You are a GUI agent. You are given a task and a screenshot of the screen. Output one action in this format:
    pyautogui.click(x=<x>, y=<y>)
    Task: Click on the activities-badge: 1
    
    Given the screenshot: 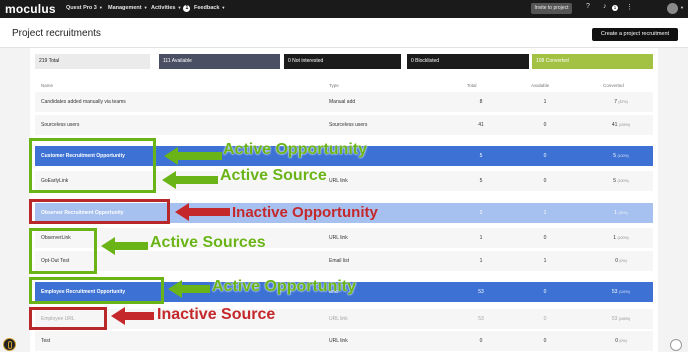 What is the action you would take?
    pyautogui.click(x=187, y=8)
    